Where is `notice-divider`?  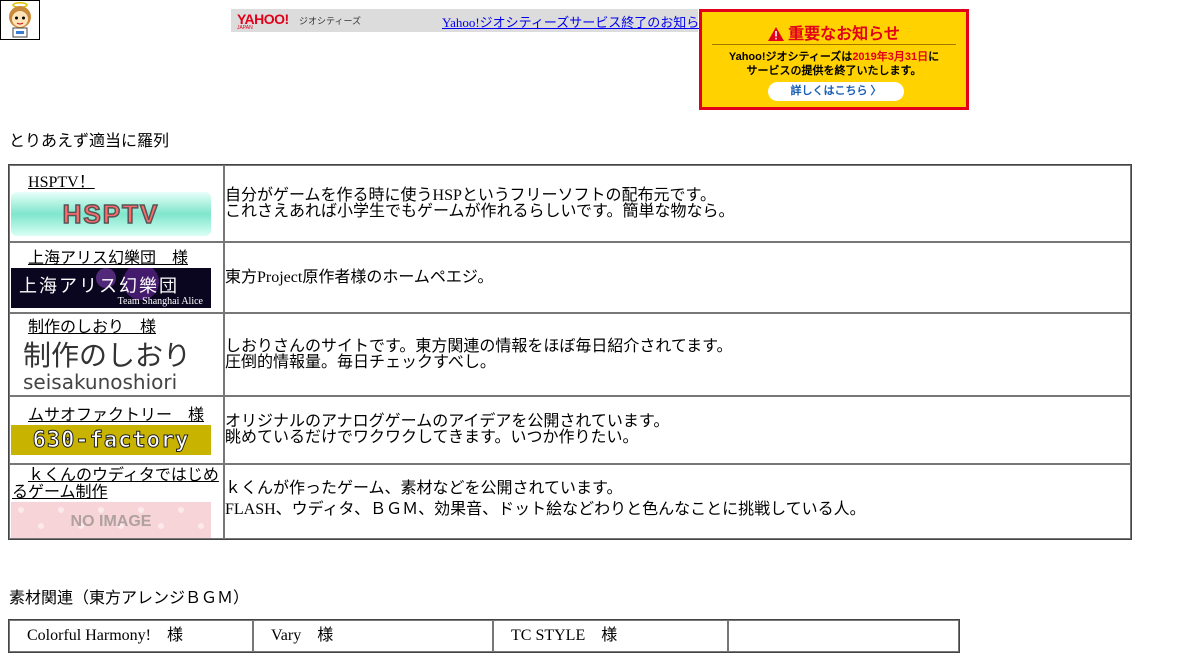 notice-divider is located at coordinates (834, 44).